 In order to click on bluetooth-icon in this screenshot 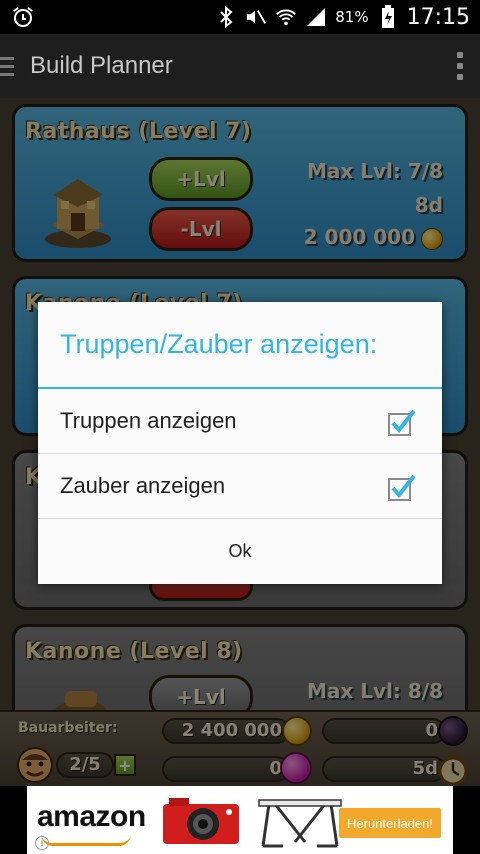, I will do `click(226, 17)`.